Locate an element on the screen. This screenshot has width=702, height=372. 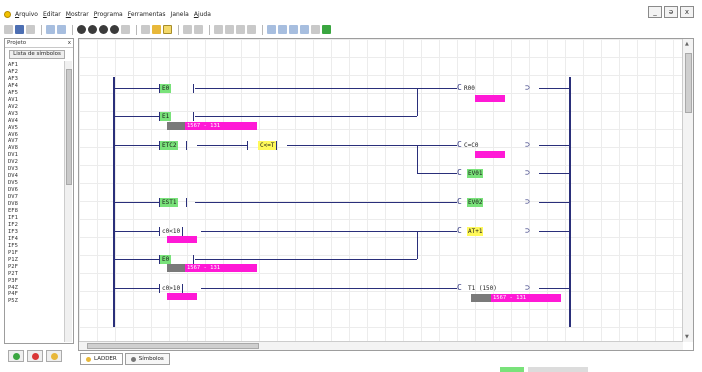
symbol-list-item: AV4 is located at coordinates (36, 121).